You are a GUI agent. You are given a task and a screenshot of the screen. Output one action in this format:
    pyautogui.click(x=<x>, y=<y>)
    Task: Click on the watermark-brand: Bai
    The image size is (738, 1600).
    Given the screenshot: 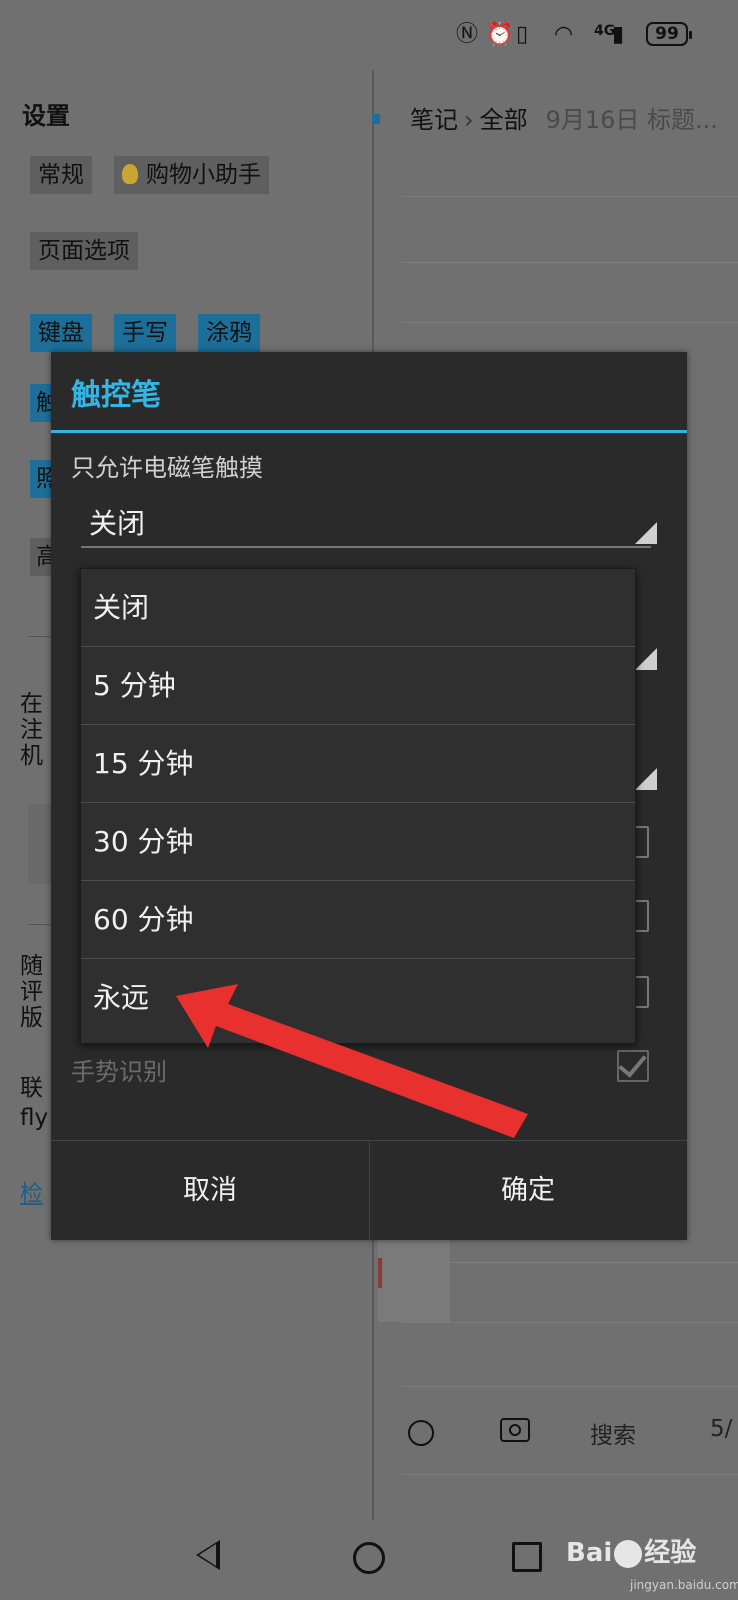 What is the action you would take?
    pyautogui.click(x=589, y=1553)
    